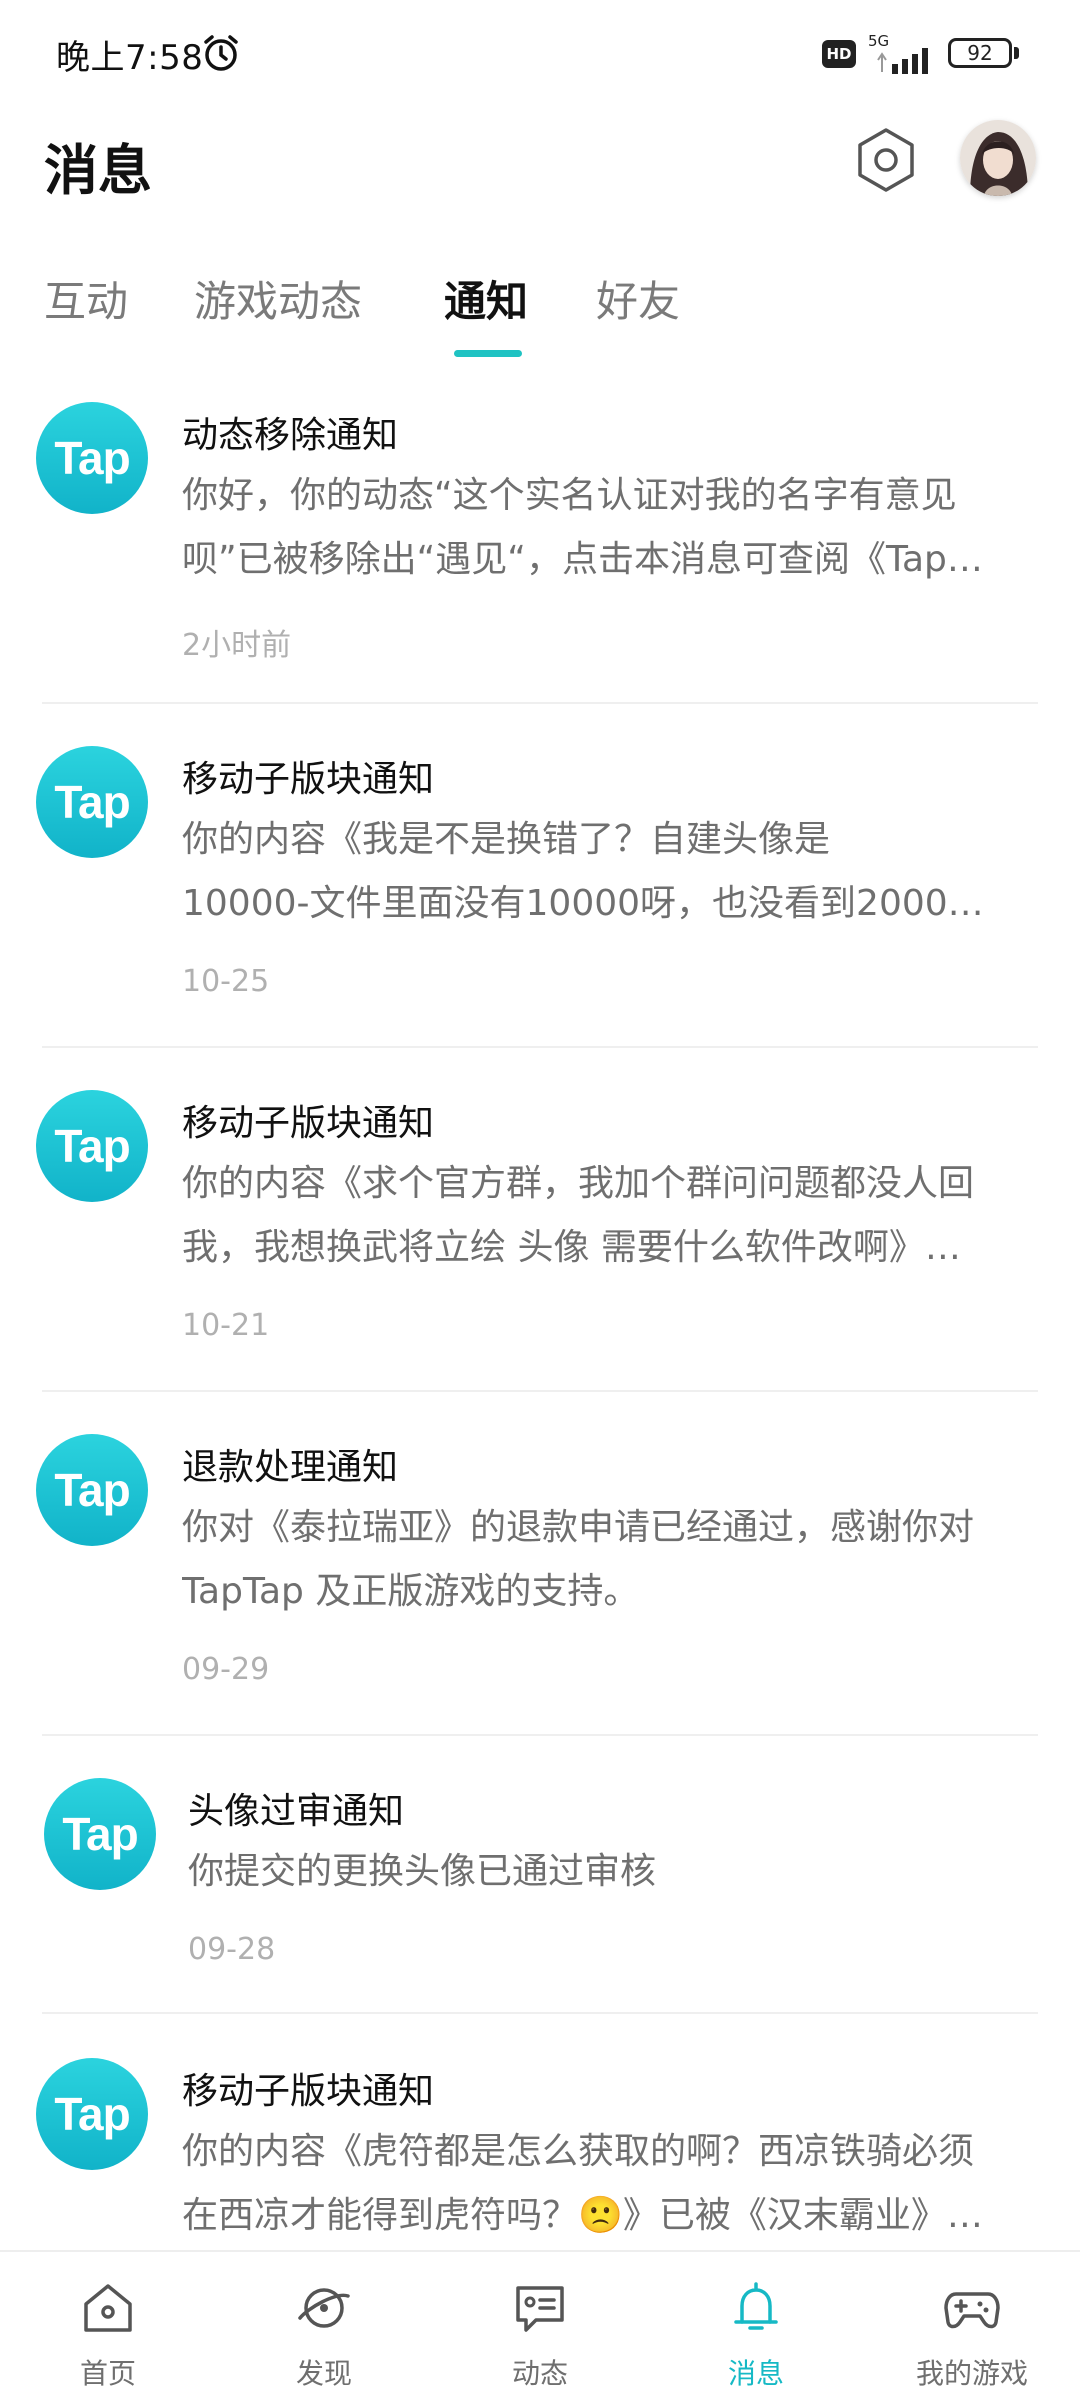 This screenshot has height=2402, width=1080. Describe the element at coordinates (540, 52) in the screenshot. I see `status-bar: 晚上7:58 HD 5G 92` at that location.